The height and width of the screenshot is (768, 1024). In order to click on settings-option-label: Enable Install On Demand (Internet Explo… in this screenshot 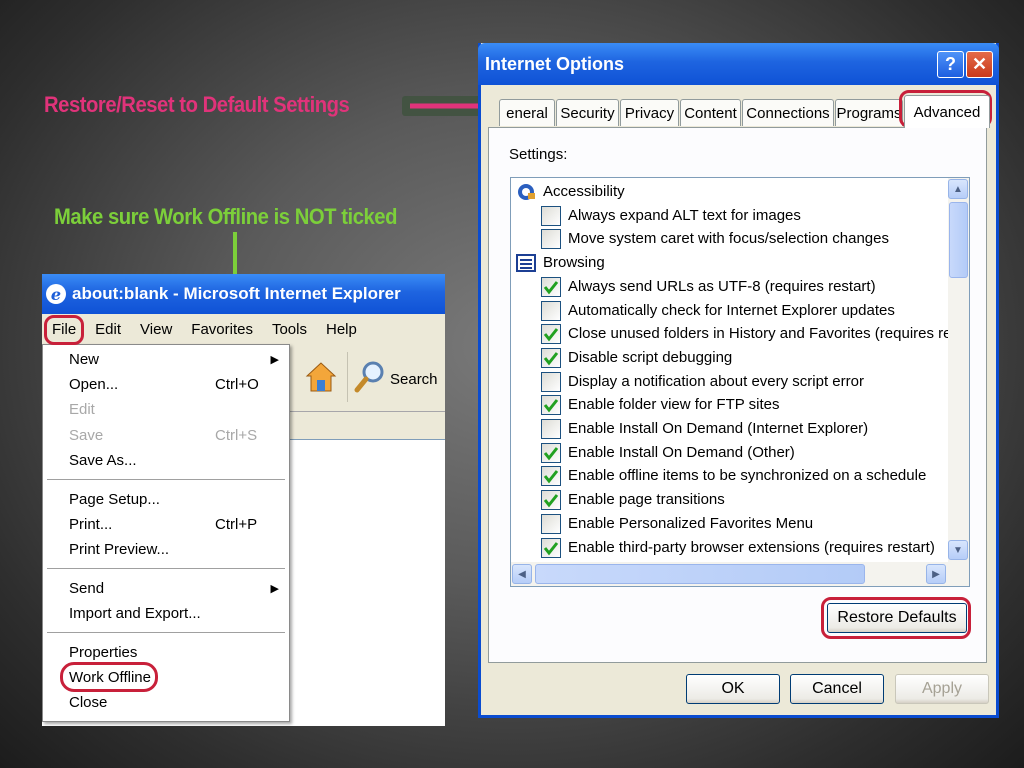, I will do `click(718, 428)`.